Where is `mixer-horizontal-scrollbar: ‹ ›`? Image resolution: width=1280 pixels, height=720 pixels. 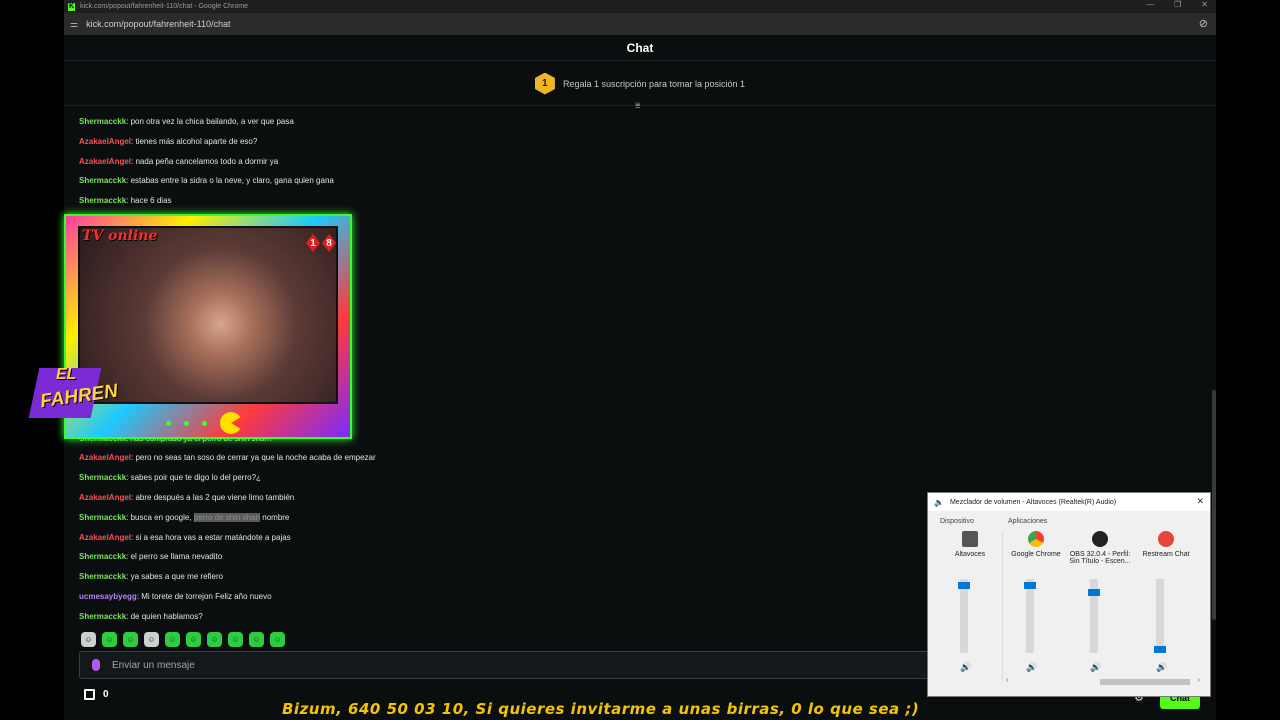 mixer-horizontal-scrollbar: ‹ › is located at coordinates (1103, 682).